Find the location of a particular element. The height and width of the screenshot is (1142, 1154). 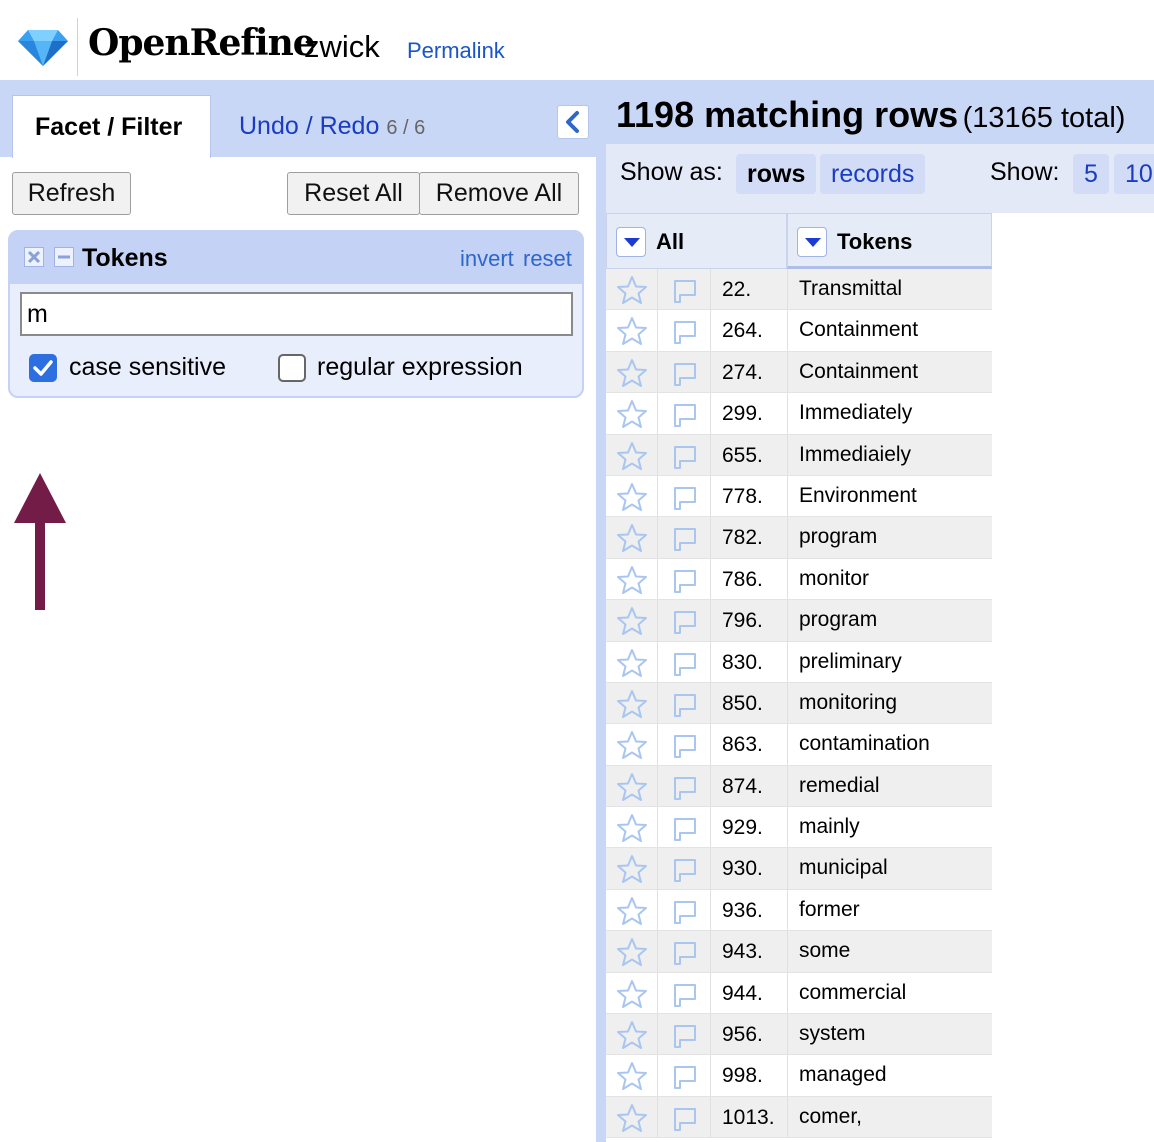

facet-header: Tokens invert reset is located at coordinates (296, 258).